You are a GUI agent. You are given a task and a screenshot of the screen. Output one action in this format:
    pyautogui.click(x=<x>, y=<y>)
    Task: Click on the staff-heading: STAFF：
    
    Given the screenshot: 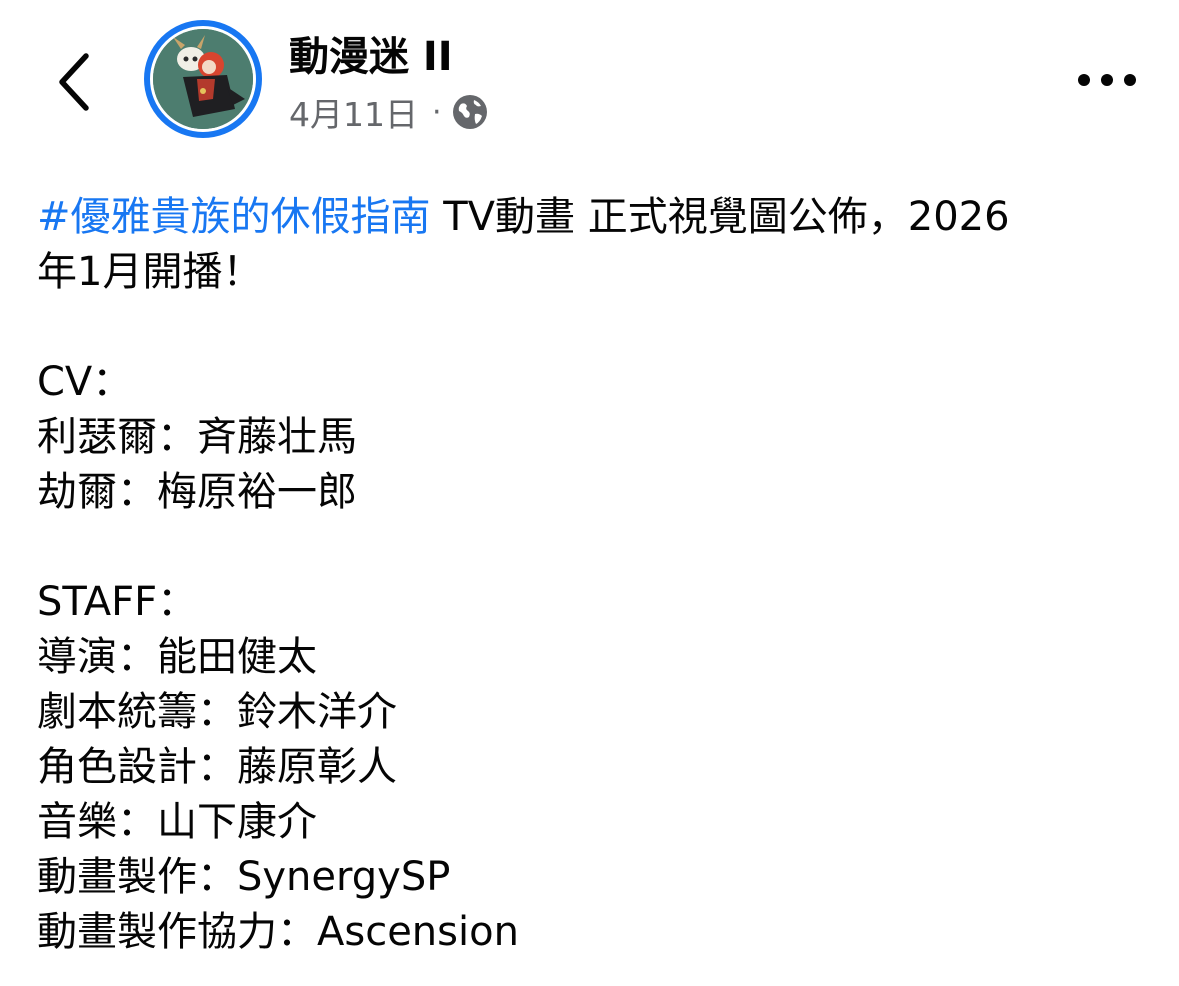 What is the action you would take?
    pyautogui.click(x=117, y=602)
    